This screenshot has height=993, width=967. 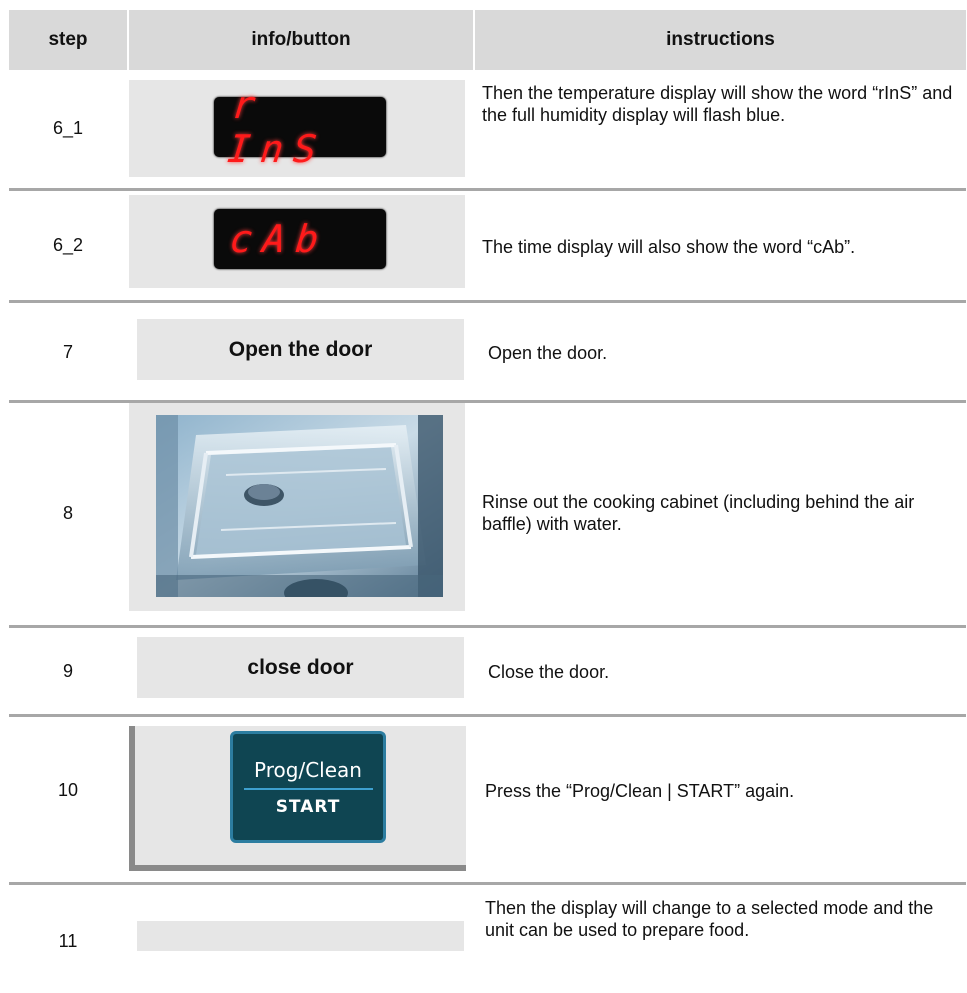 What do you see at coordinates (301, 40) in the screenshot?
I see `header-info-button: info/button` at bounding box center [301, 40].